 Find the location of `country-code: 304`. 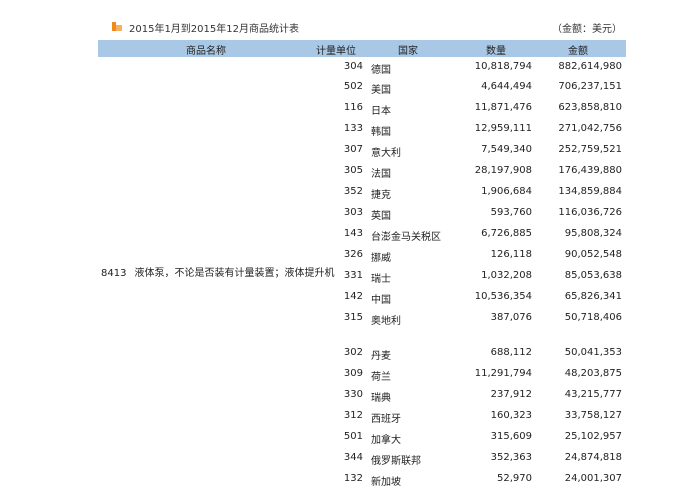

country-code: 304 is located at coordinates (353, 66).